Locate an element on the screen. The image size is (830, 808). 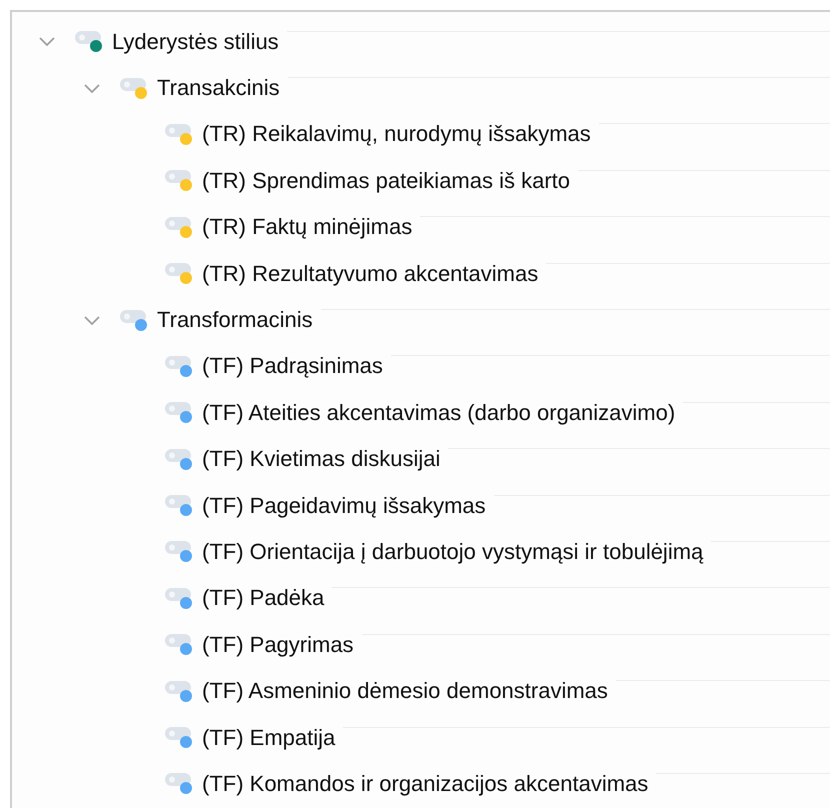
tree-item-label: (TF) Komandos ir organizacijos akcentavimas is located at coordinates (425, 783).